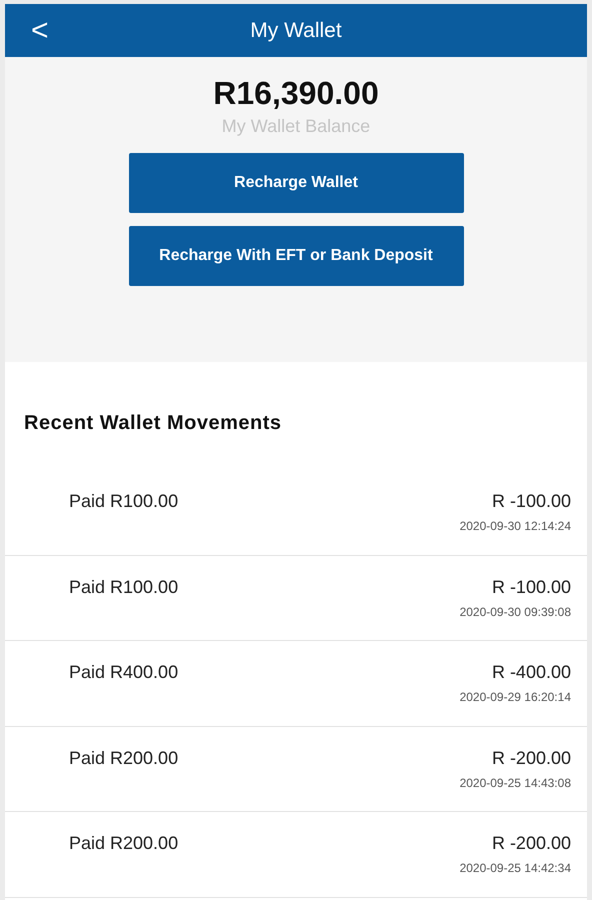 The height and width of the screenshot is (900, 592). Describe the element at coordinates (515, 868) in the screenshot. I see `movement-timestamp: 2020-09-25 14:42:34` at that location.